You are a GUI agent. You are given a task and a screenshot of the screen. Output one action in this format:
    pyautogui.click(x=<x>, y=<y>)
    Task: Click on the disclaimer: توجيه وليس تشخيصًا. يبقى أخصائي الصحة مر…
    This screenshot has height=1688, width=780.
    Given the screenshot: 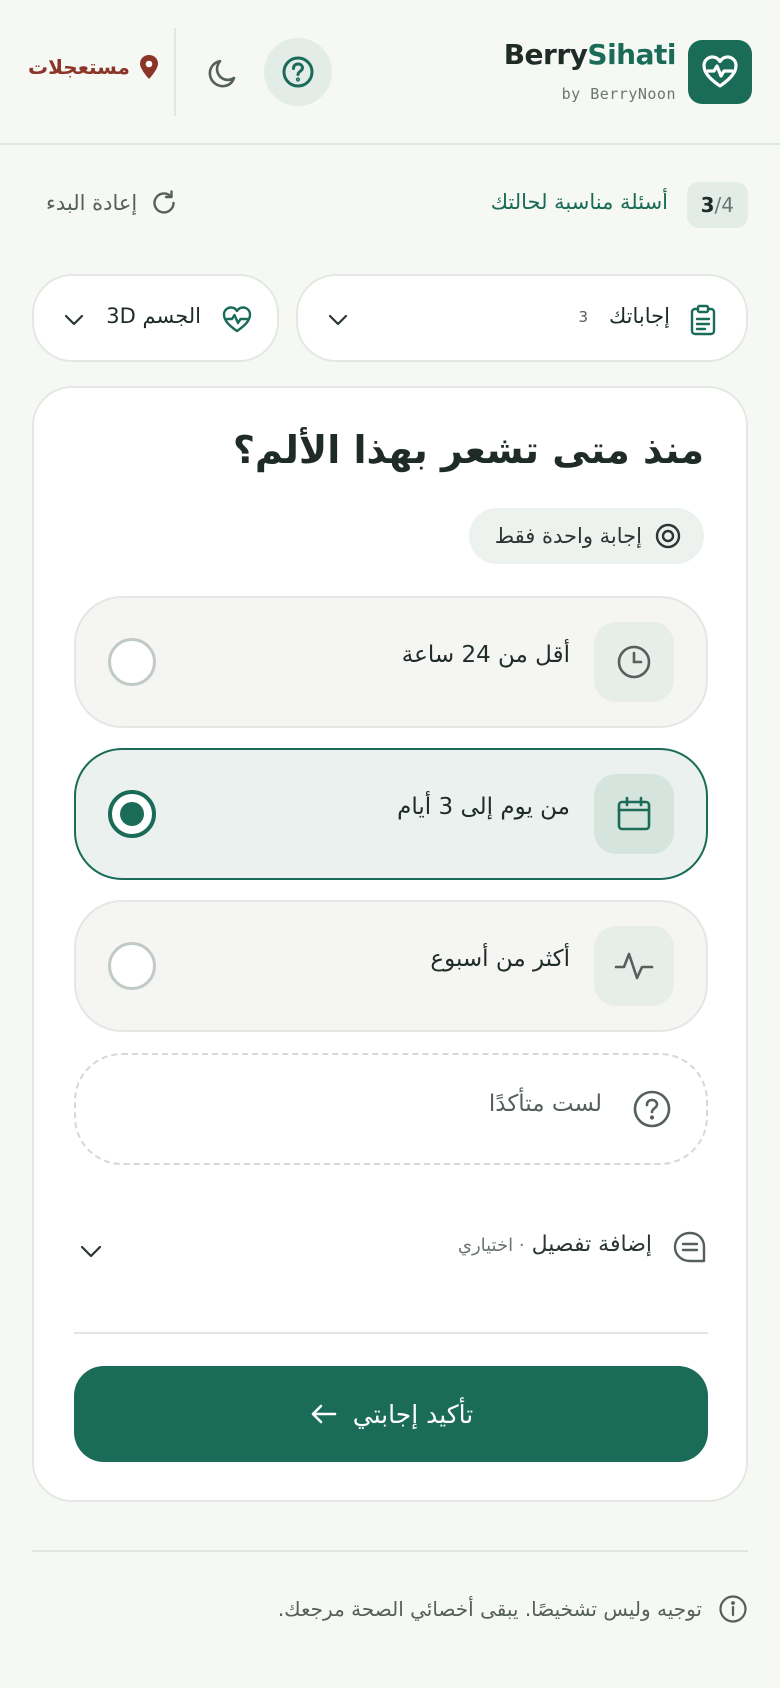 What is the action you would take?
    pyautogui.click(x=513, y=1609)
    